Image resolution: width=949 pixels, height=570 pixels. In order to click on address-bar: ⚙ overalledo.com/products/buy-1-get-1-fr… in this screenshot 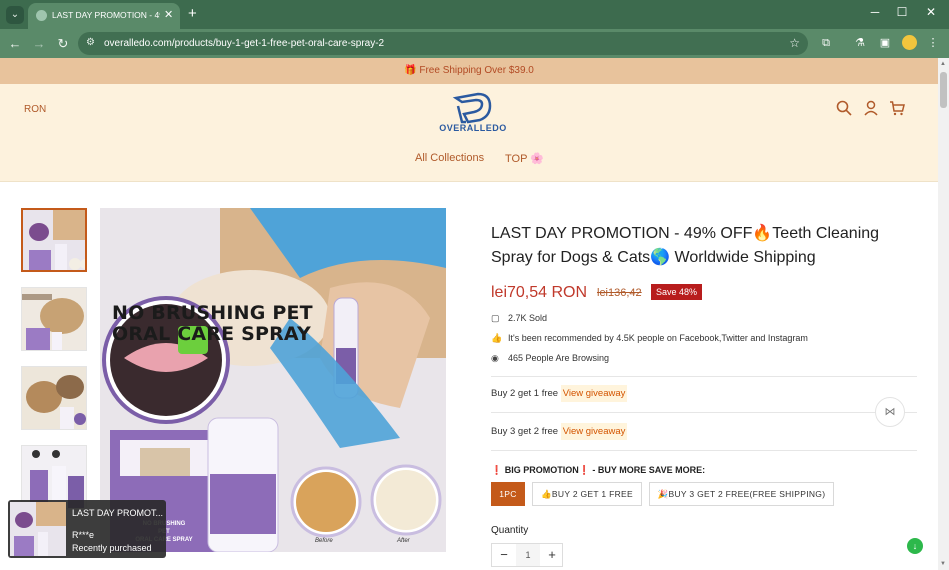, I will do `click(443, 43)`.